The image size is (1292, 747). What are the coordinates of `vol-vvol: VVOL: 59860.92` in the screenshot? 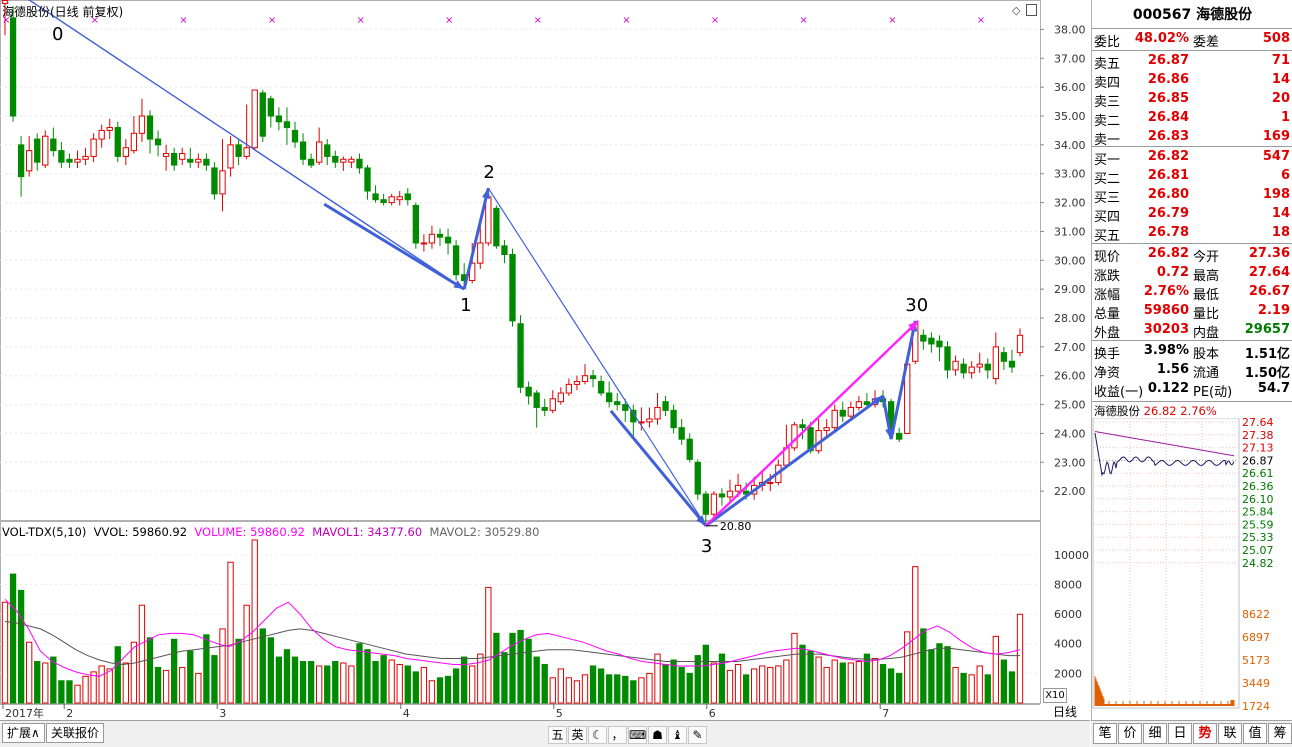 It's located at (140, 532).